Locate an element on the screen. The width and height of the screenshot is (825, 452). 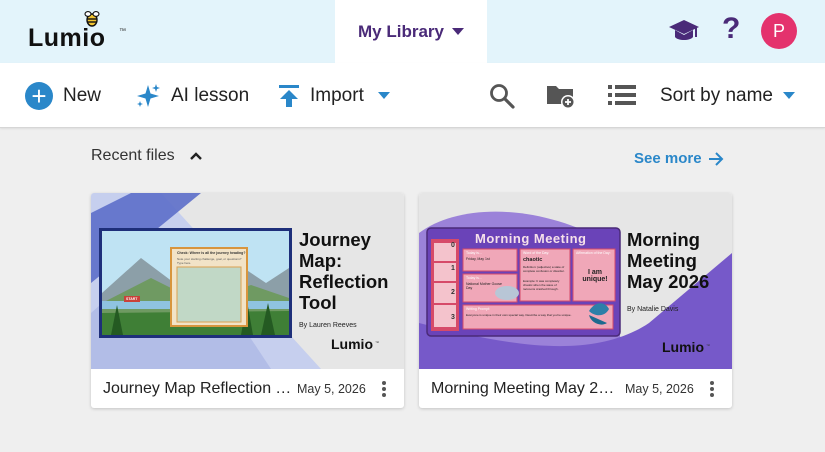
import-button: Import is located at coordinates (334, 95).